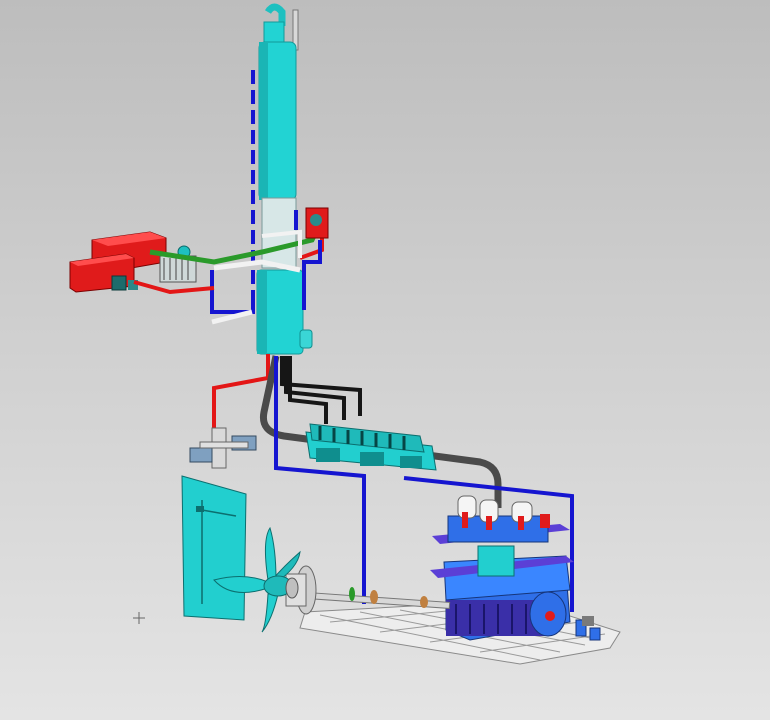 The height and width of the screenshot is (720, 770). What do you see at coordinates (317, 223) in the screenshot?
I see `red-pump` at bounding box center [317, 223].